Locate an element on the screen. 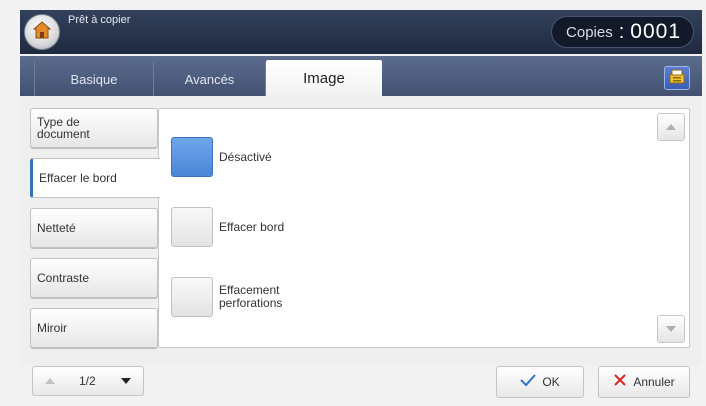 This screenshot has width=706, height=406. option-label: Effacer bord is located at coordinates (252, 226).